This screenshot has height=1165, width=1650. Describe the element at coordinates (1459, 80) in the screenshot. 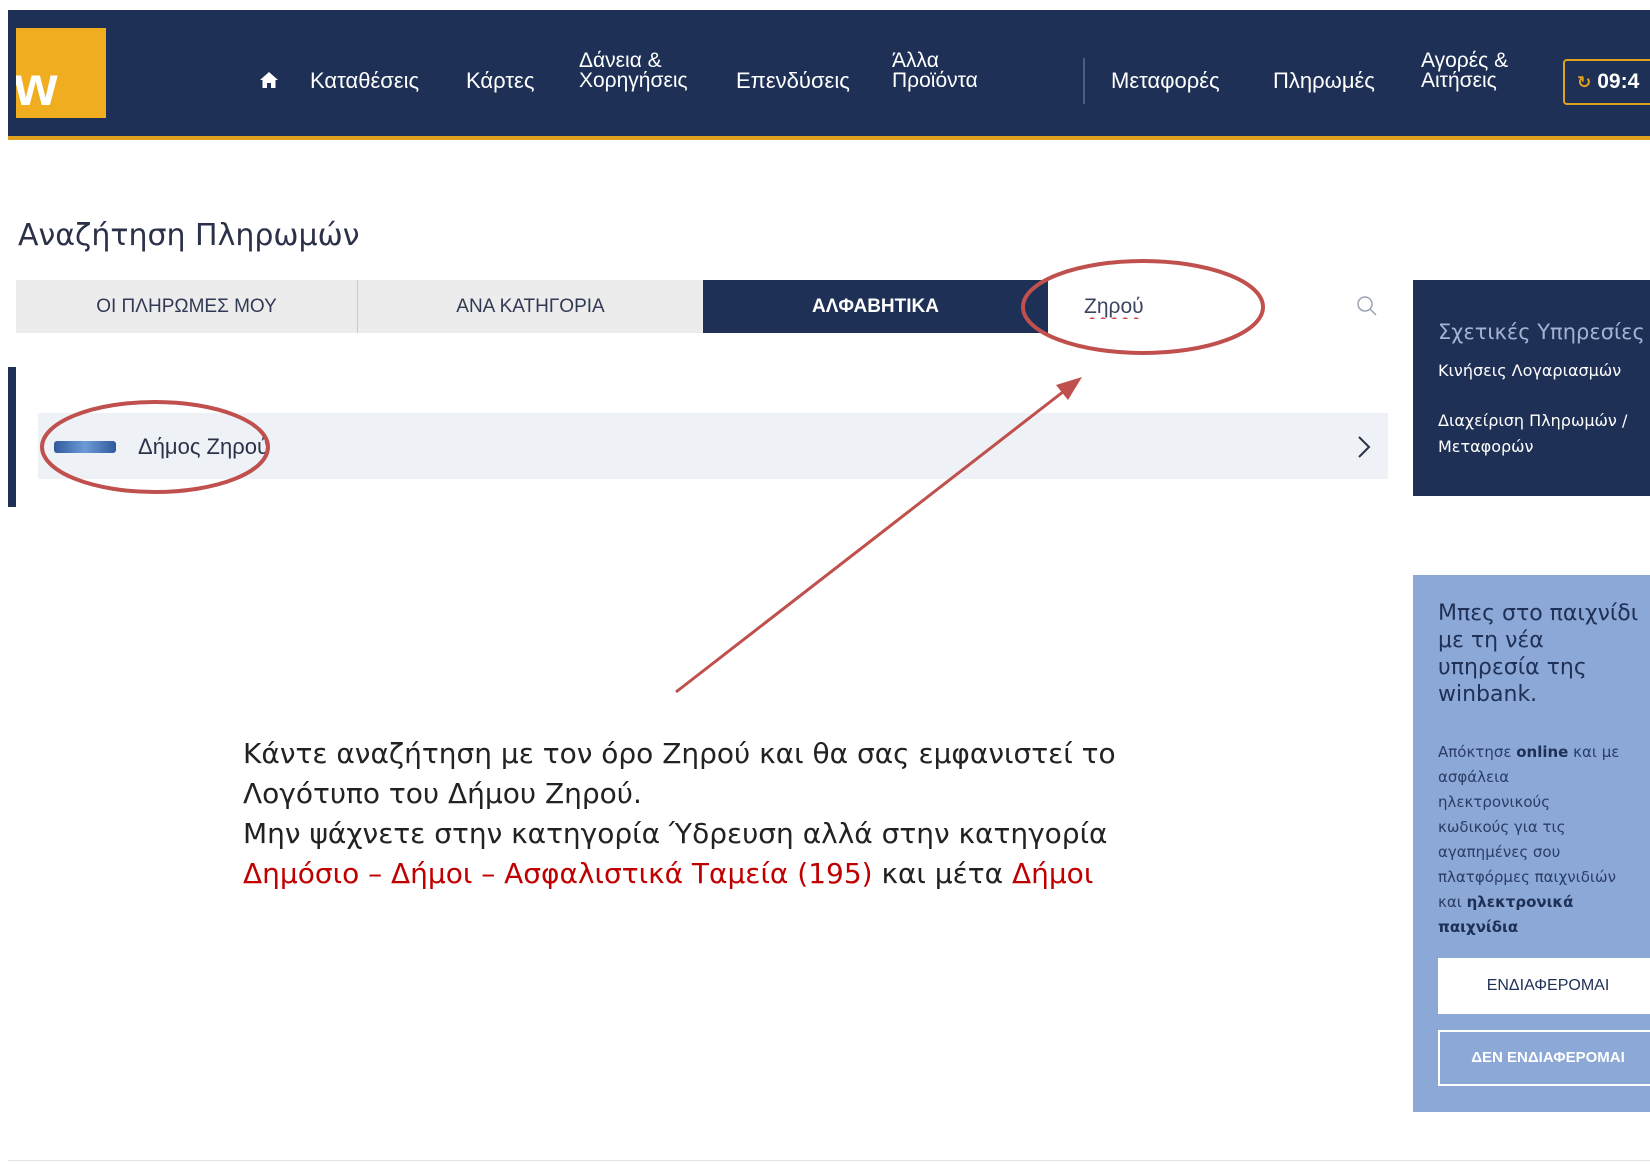

I see `nav-purchases-line2: Αιτήσεις` at that location.